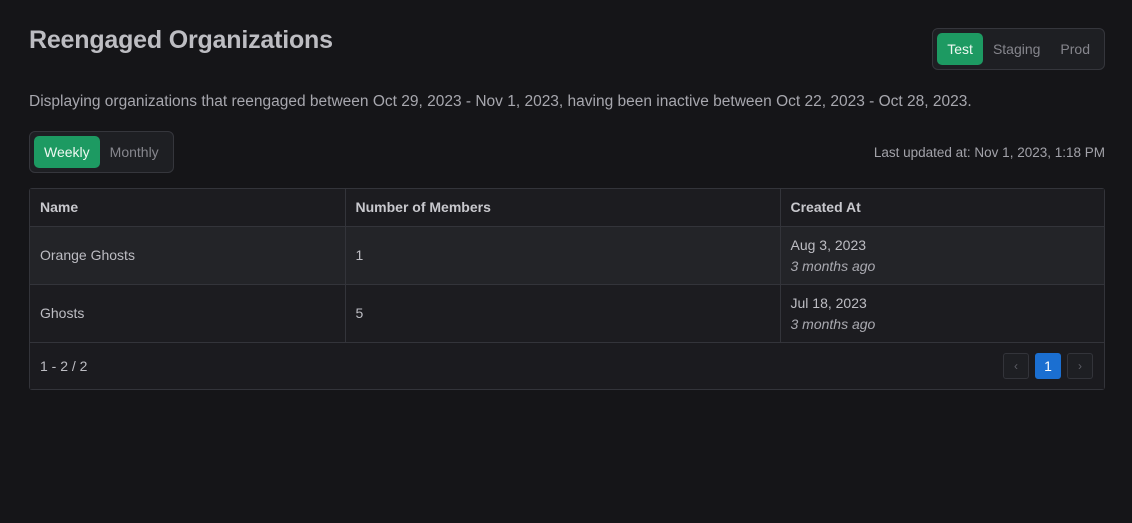 Image resolution: width=1132 pixels, height=523 pixels. Describe the element at coordinates (989, 152) in the screenshot. I see `last-updated-text: Last updated at: Nov 1, 2023, 1:18 PM` at that location.